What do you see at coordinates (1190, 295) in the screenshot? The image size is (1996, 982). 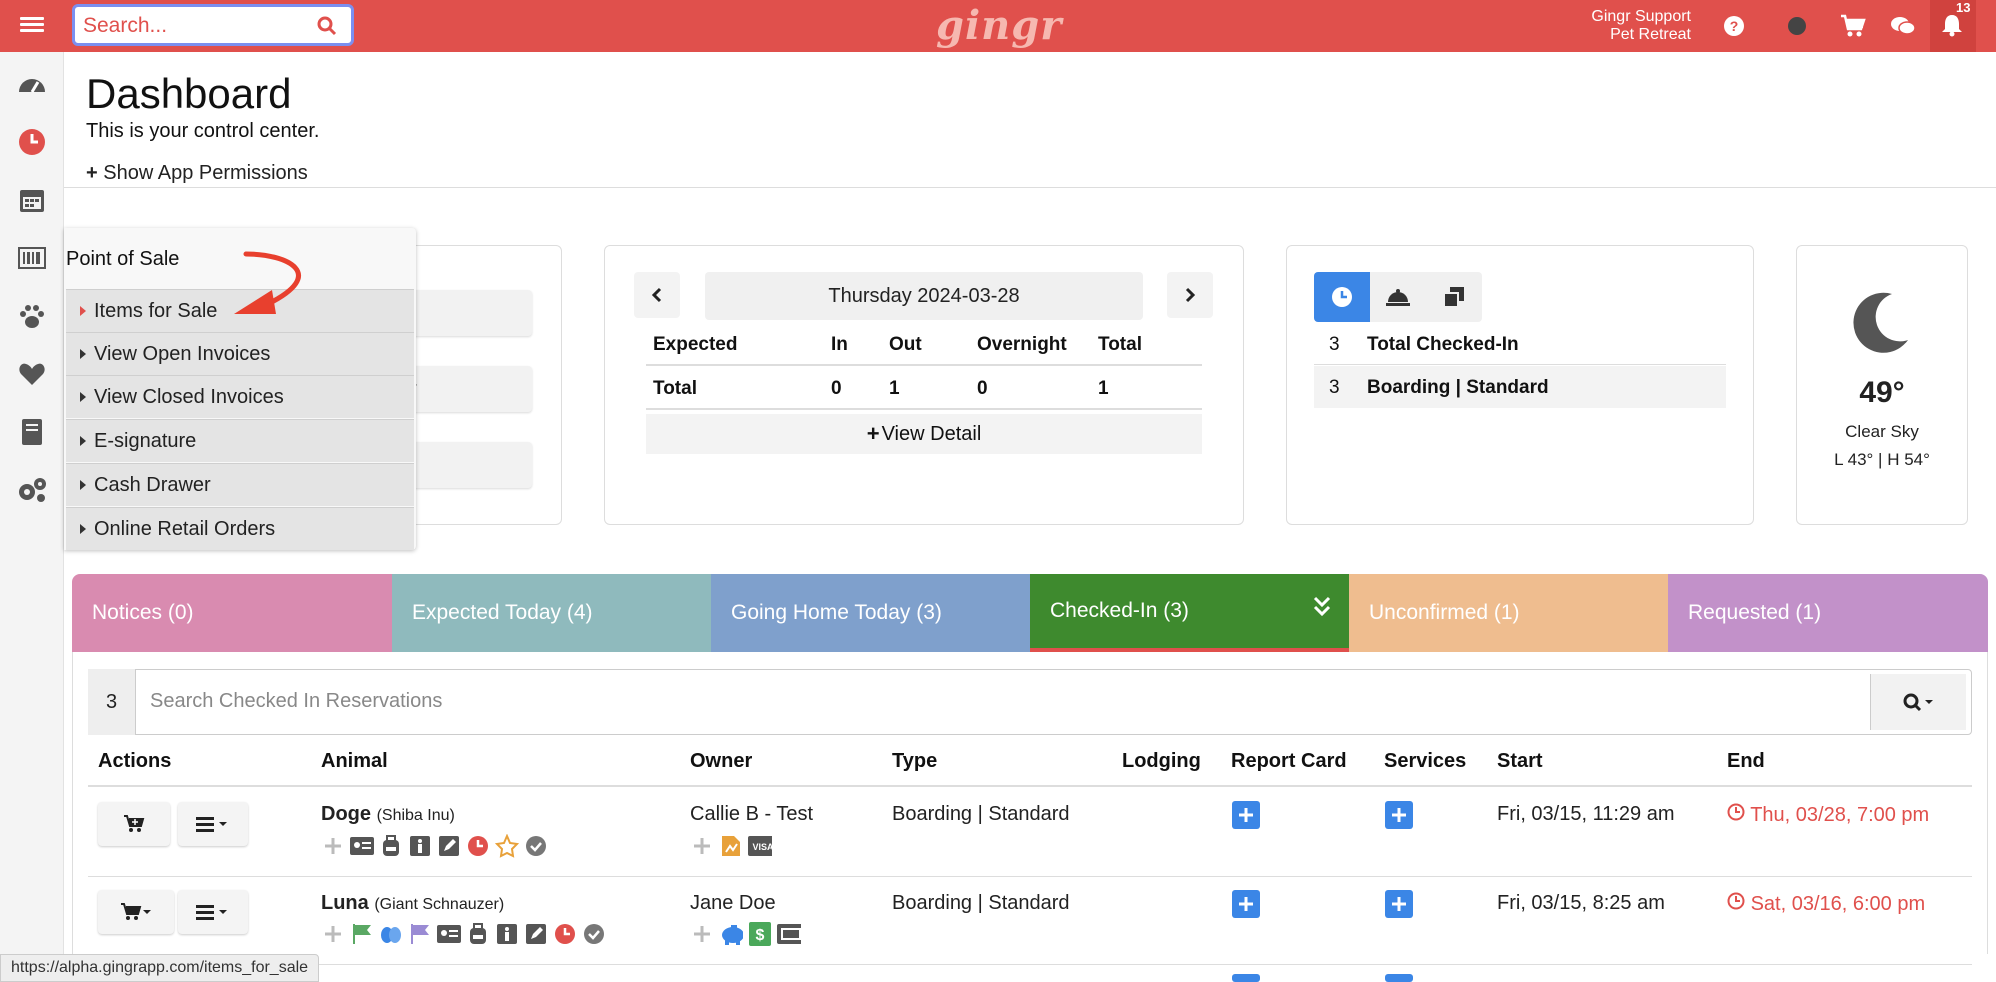 I see `next-day-button` at bounding box center [1190, 295].